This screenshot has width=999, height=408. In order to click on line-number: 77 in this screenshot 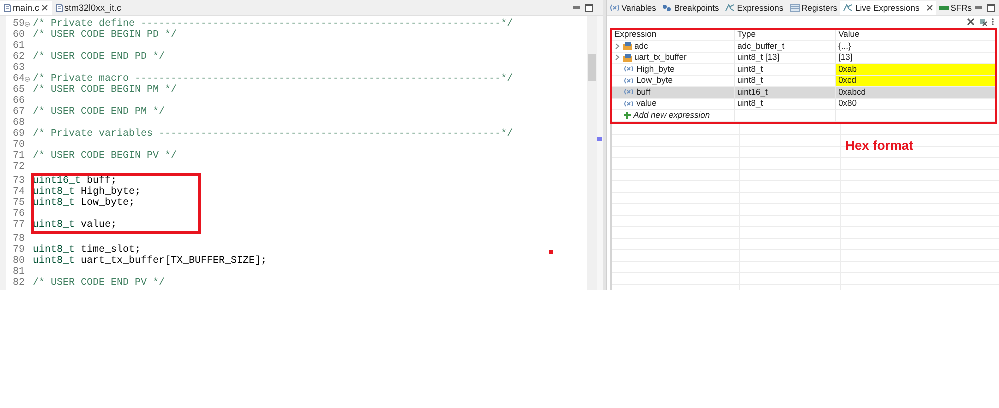, I will do `click(18, 225)`.